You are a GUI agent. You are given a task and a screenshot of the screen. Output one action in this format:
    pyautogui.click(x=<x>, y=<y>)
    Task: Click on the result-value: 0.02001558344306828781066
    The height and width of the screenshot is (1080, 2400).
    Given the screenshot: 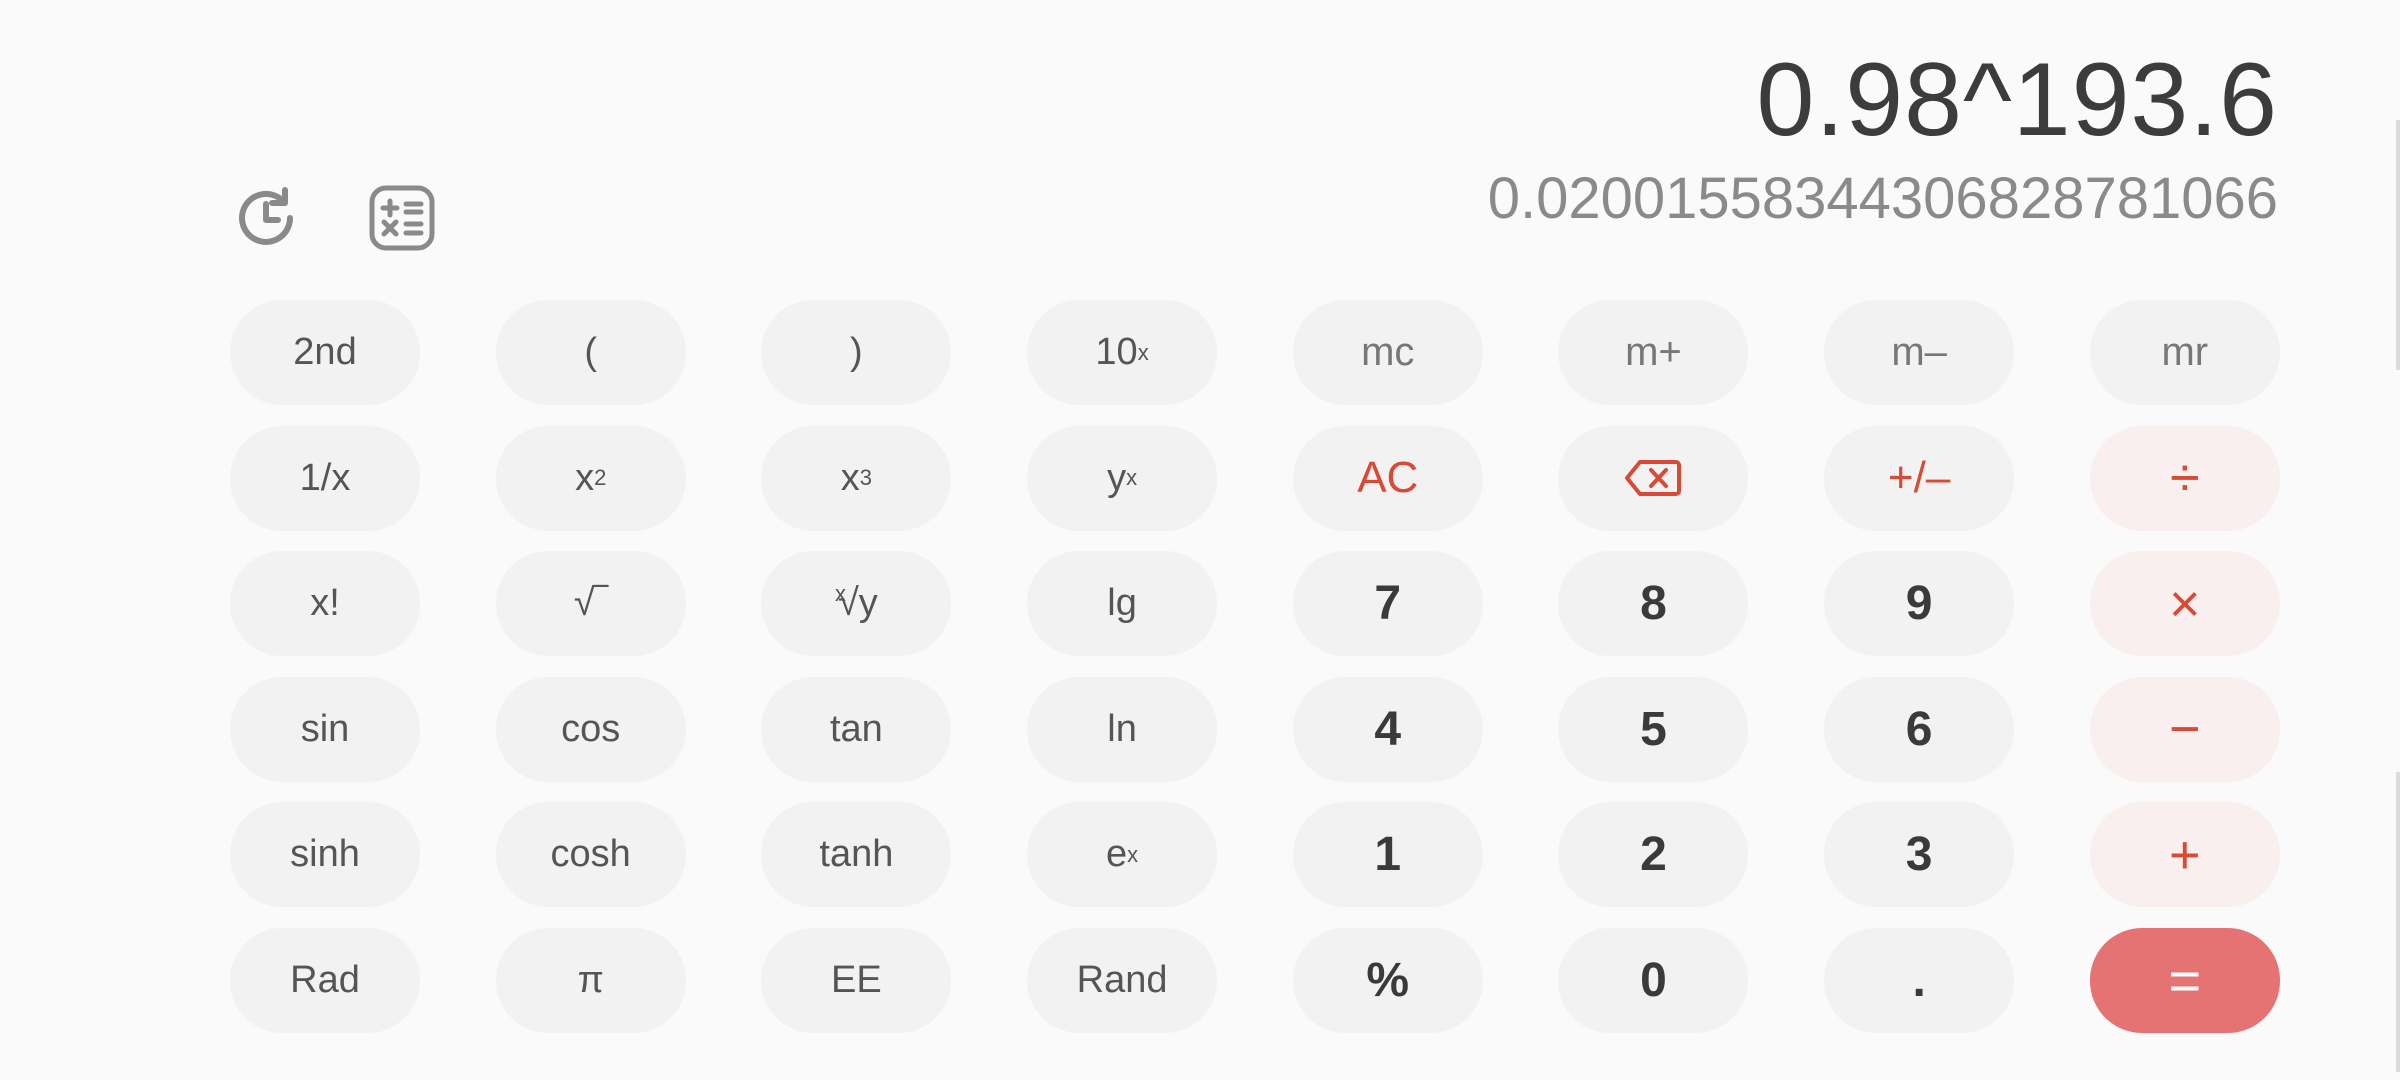 What is the action you would take?
    pyautogui.click(x=1882, y=198)
    